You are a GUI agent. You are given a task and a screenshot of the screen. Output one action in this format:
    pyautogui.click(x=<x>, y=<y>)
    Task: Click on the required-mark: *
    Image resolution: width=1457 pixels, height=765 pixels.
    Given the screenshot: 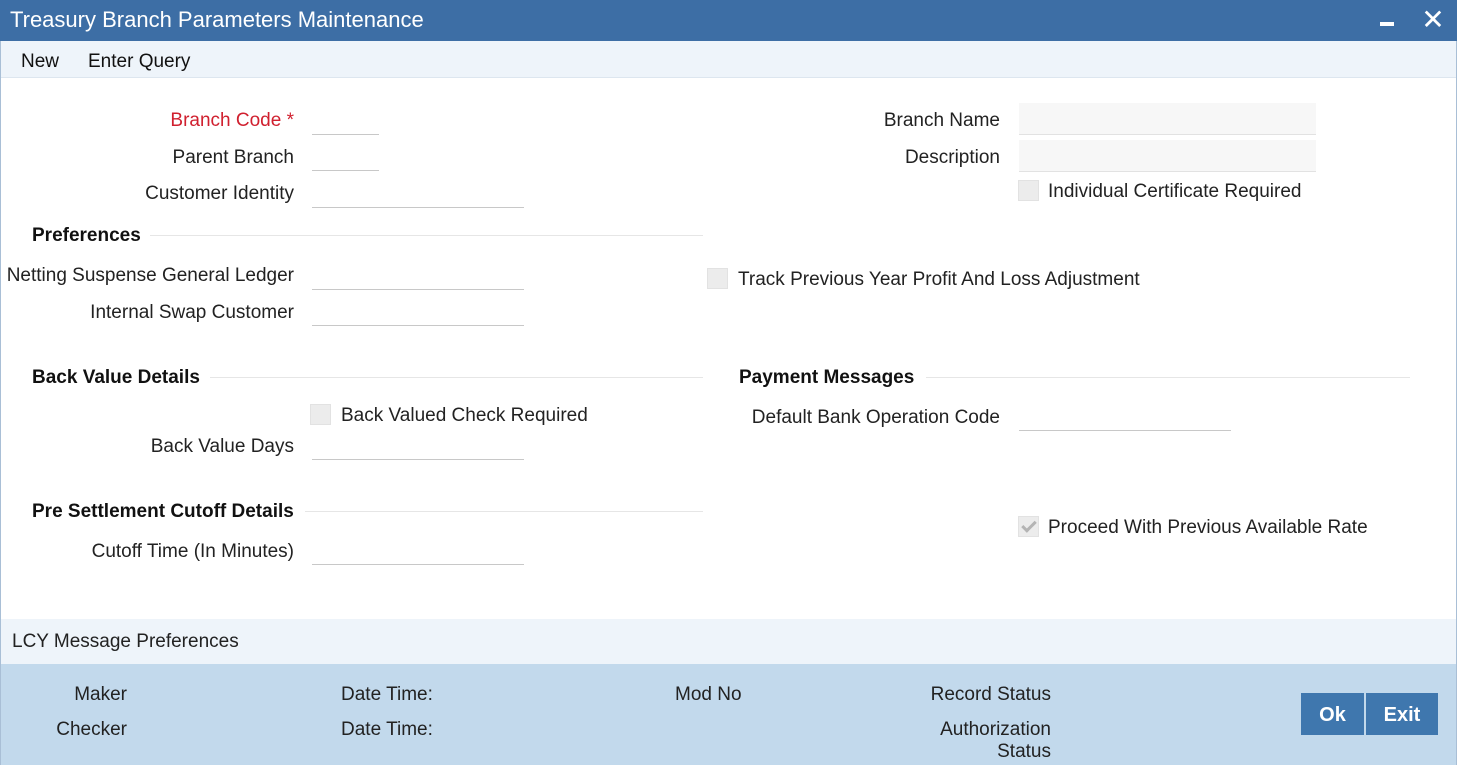 What is the action you would take?
    pyautogui.click(x=290, y=120)
    